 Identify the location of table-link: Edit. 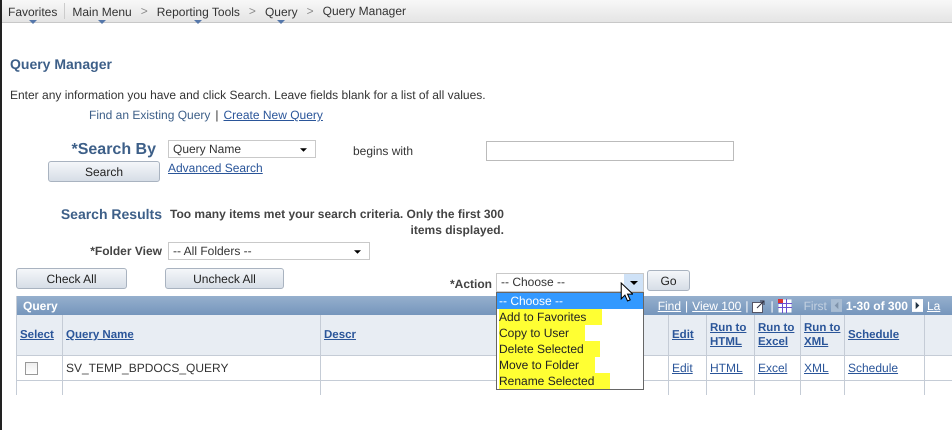
(682, 368).